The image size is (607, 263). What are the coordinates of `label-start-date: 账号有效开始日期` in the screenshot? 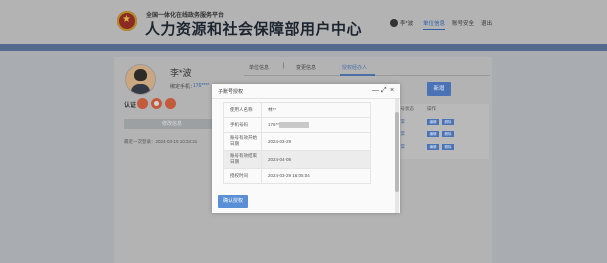 It's located at (243, 140).